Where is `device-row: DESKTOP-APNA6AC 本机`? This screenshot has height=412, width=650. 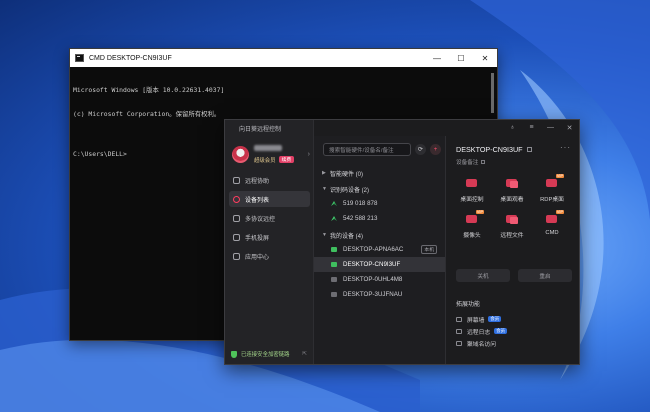
device-row: DESKTOP-APNA6AC 本机 is located at coordinates (379, 249).